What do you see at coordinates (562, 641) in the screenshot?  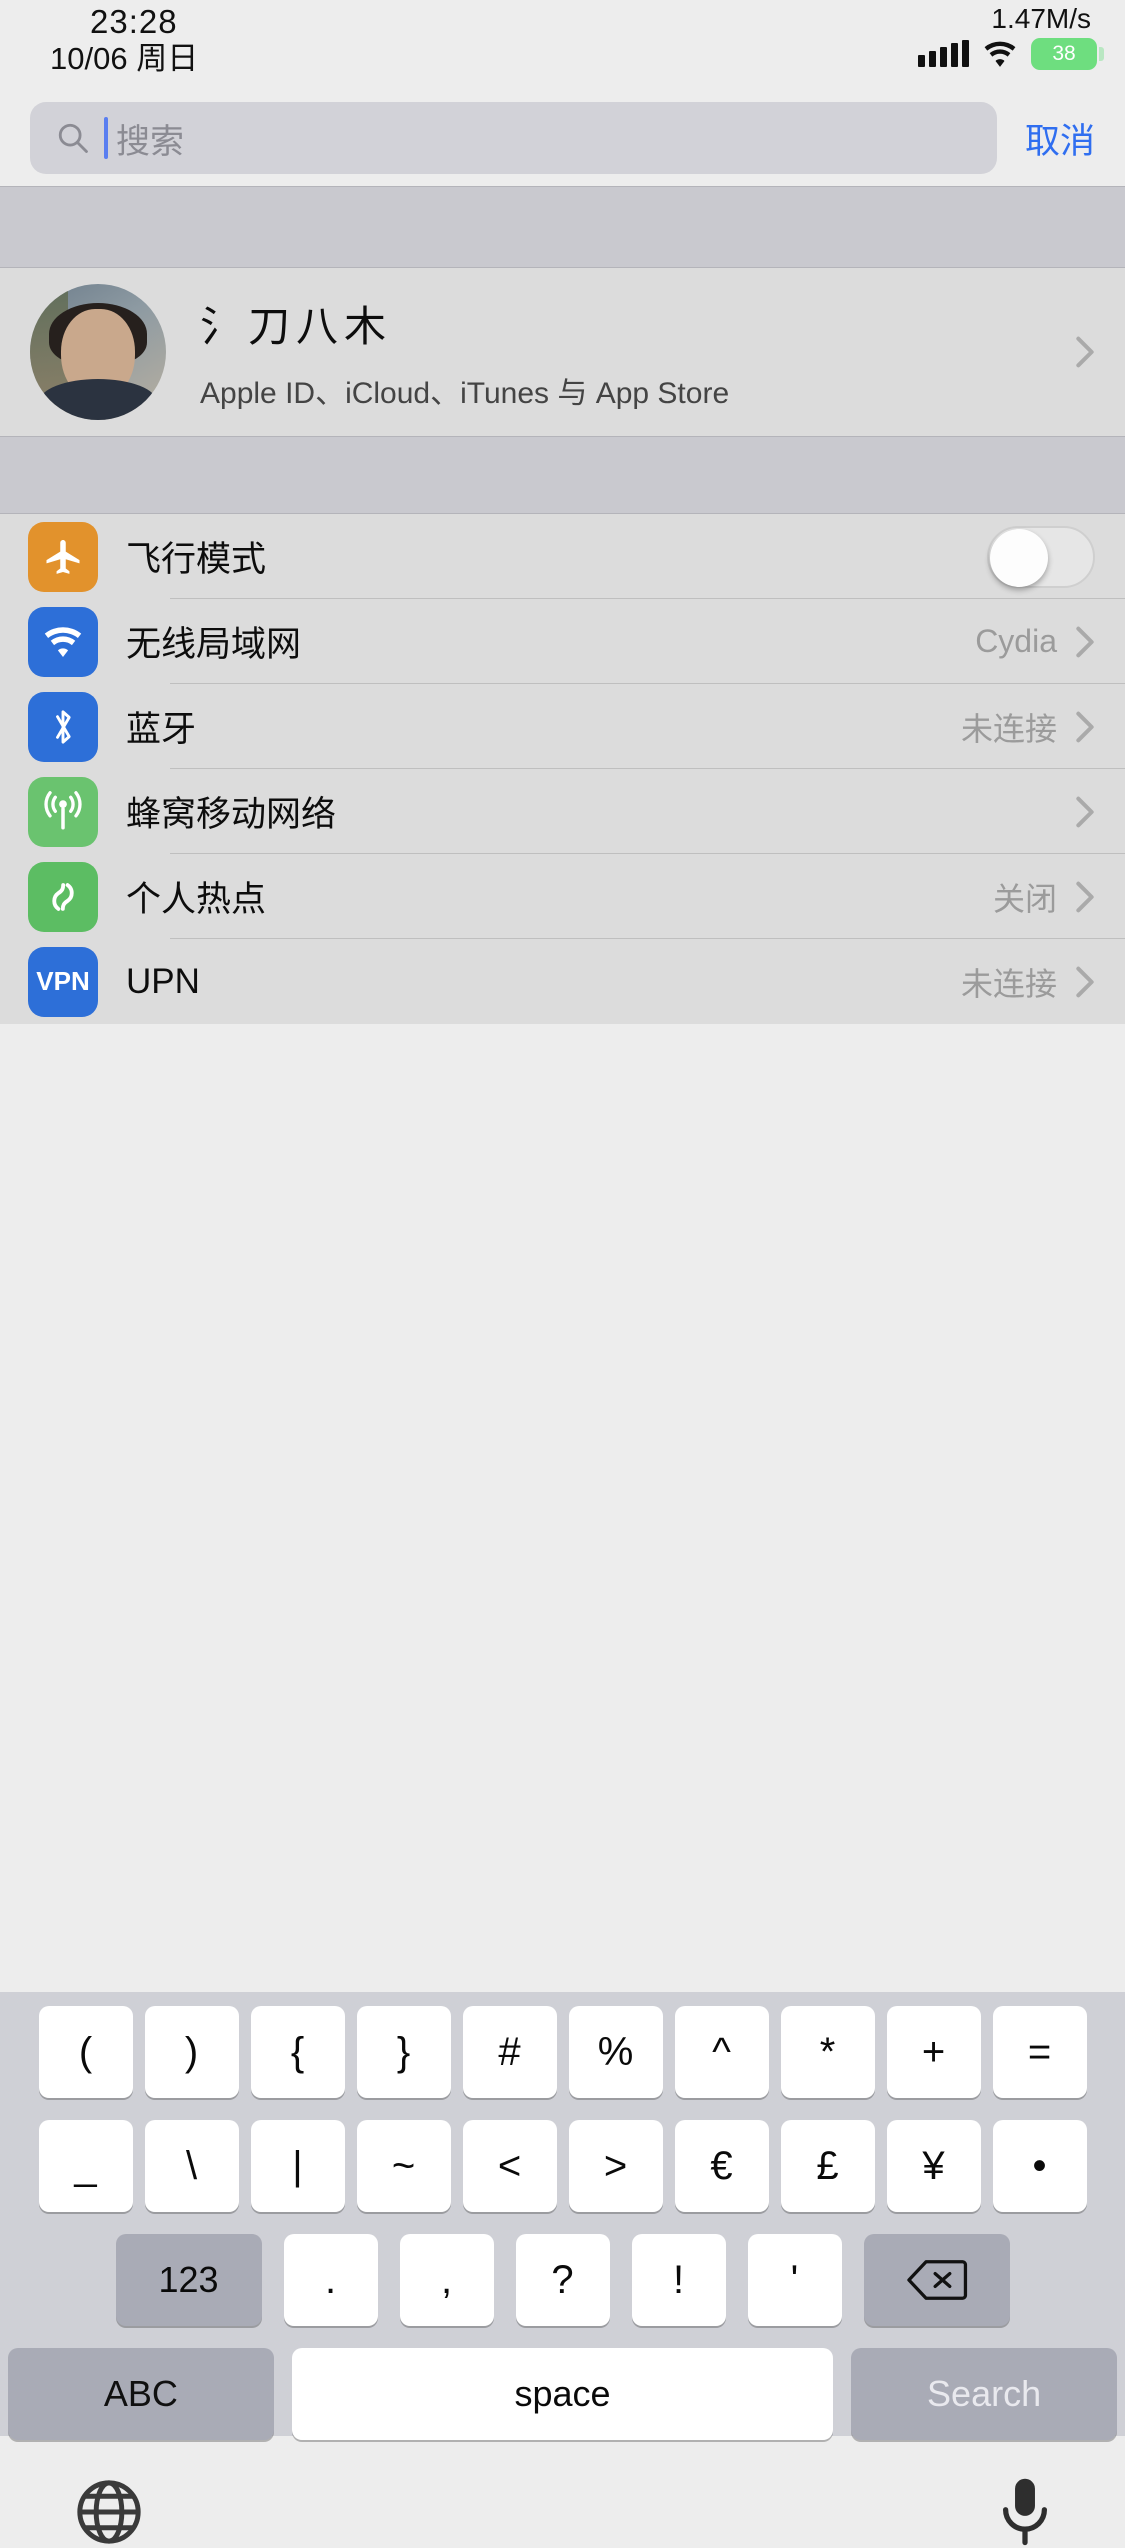 I see `settings-row-wifi: 无线局域网 Cydia` at bounding box center [562, 641].